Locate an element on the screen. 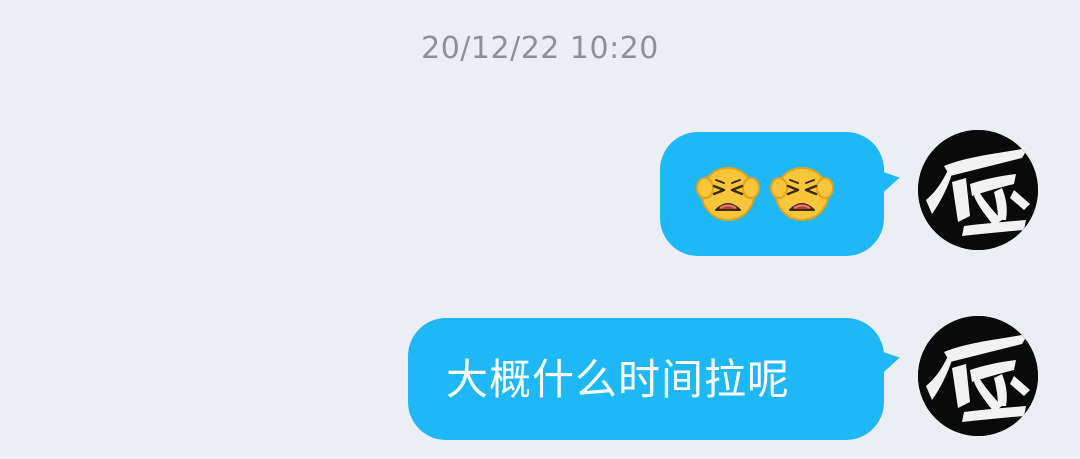 The height and width of the screenshot is (459, 1080). message-bubble: 大概什么时间拉呢 is located at coordinates (646, 379).